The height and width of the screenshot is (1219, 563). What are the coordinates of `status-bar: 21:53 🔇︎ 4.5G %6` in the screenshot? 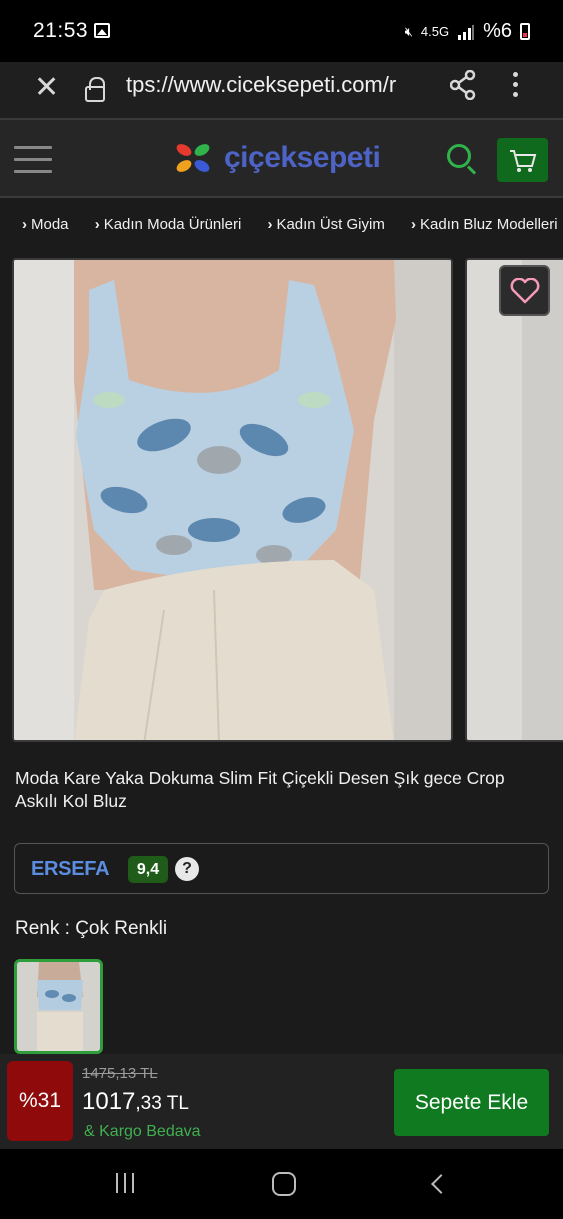 It's located at (281, 31).